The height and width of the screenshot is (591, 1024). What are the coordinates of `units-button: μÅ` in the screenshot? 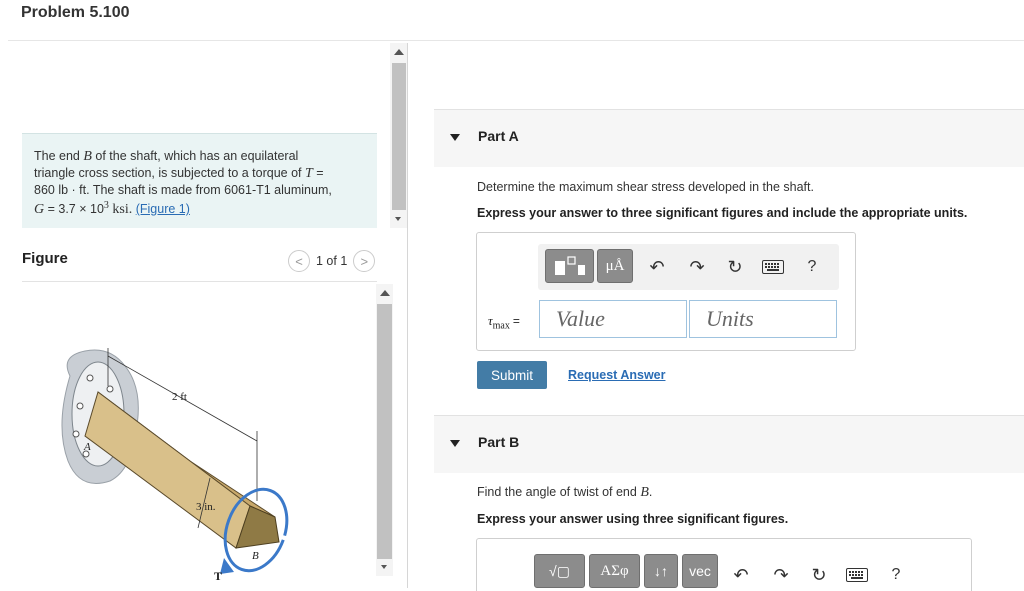 It's located at (615, 266).